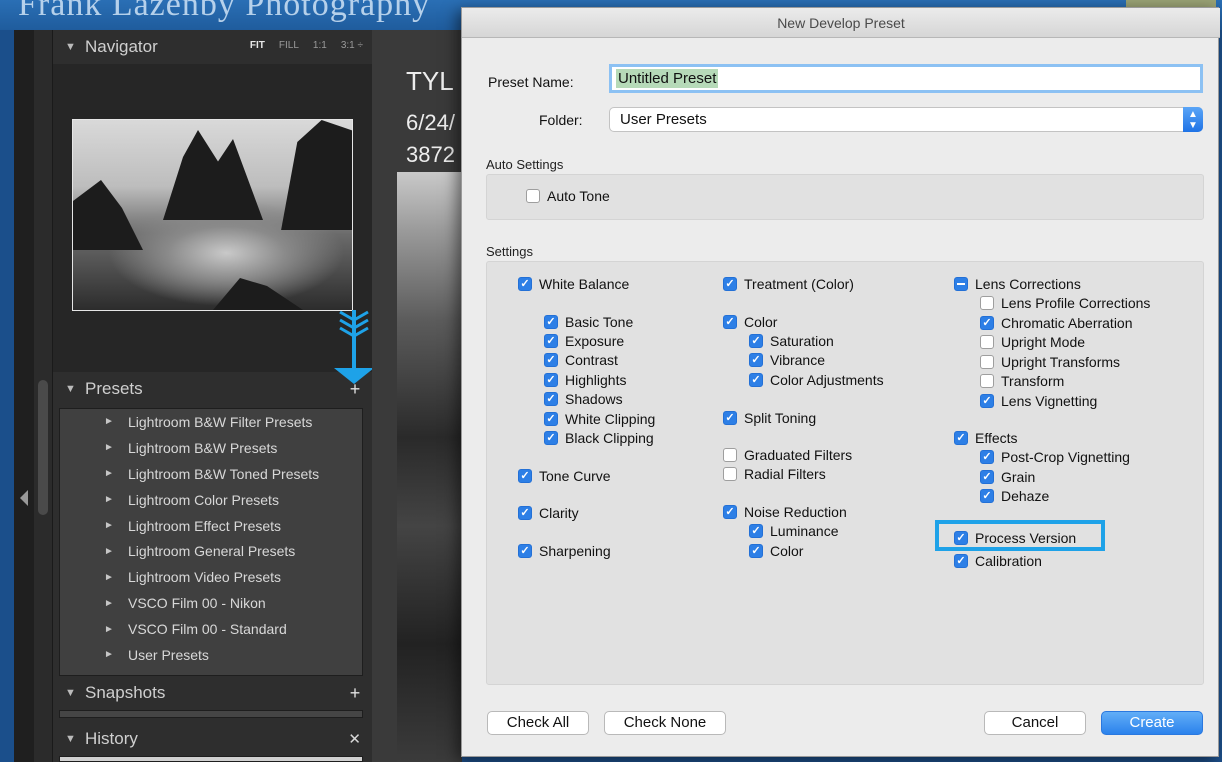 Image resolution: width=1222 pixels, height=762 pixels. Describe the element at coordinates (1022, 381) in the screenshot. I see `setting-checkbox-transform: Transform` at that location.